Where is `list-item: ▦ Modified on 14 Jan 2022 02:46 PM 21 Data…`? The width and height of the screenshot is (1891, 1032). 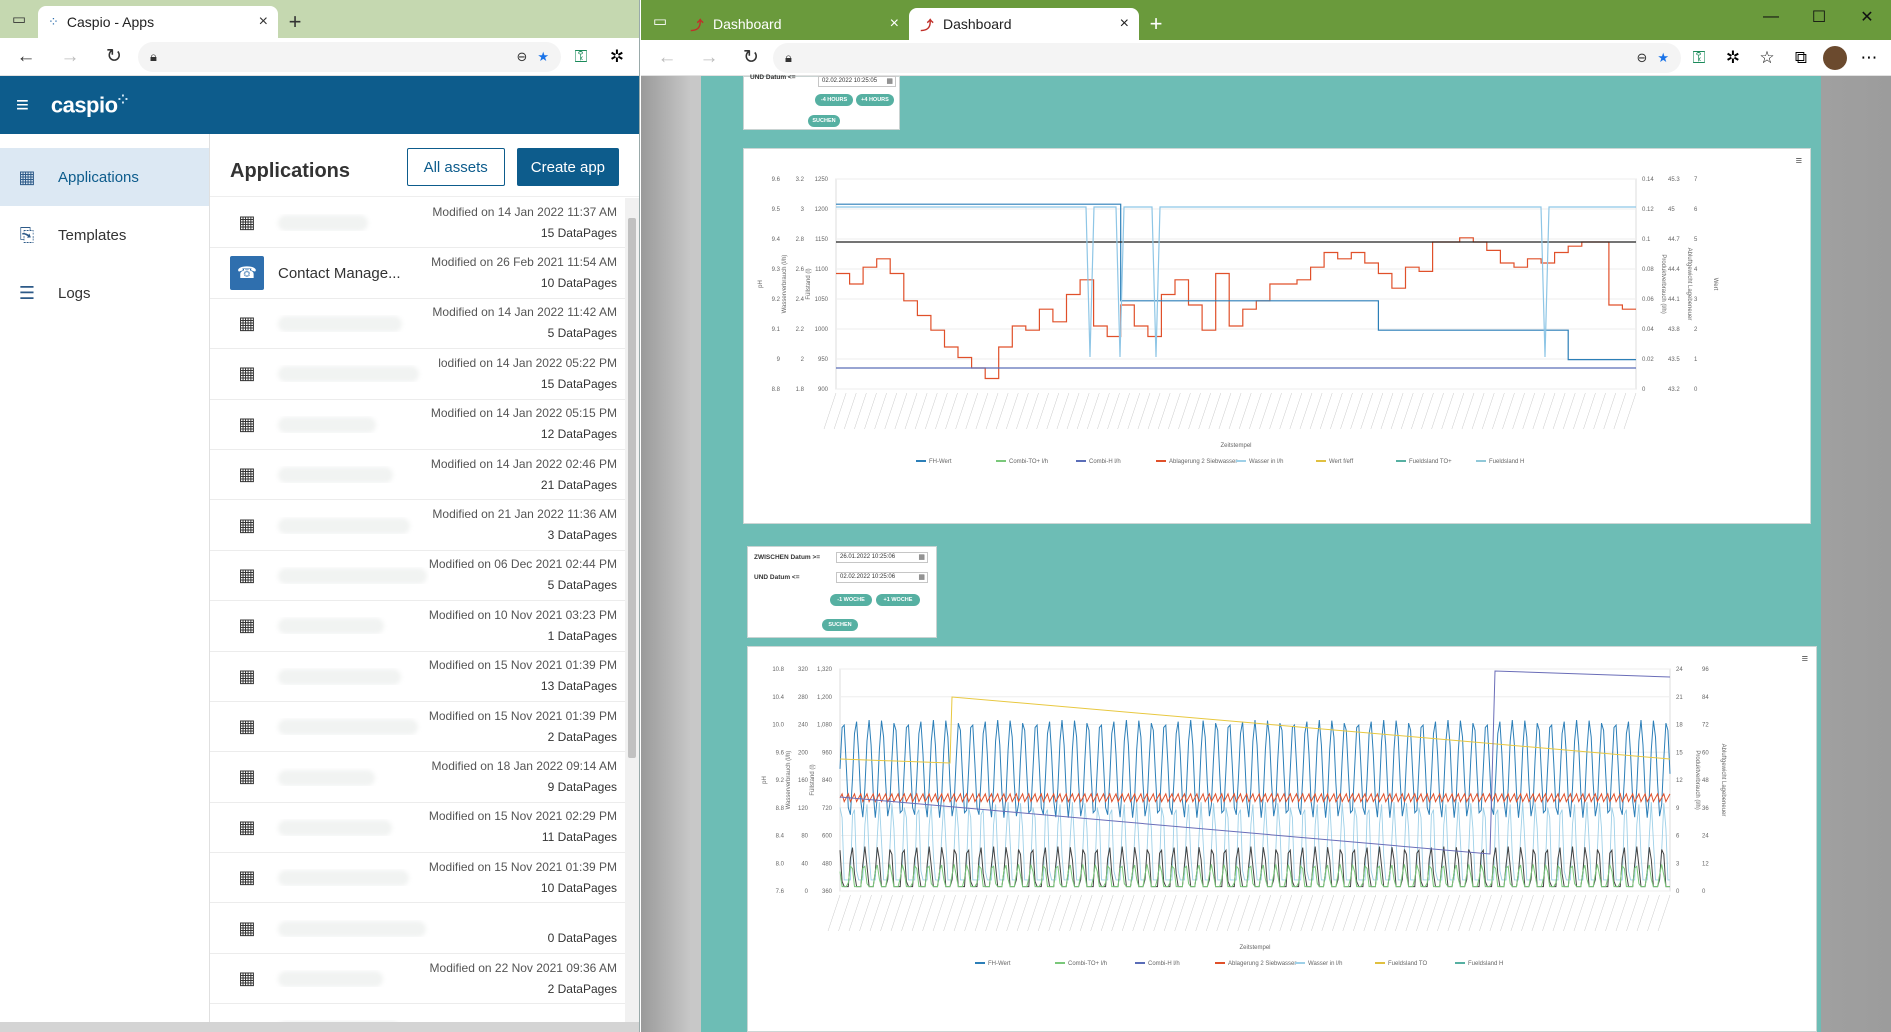 list-item: ▦ Modified on 14 Jan 2022 02:46 PM 21 Data… is located at coordinates (417, 475).